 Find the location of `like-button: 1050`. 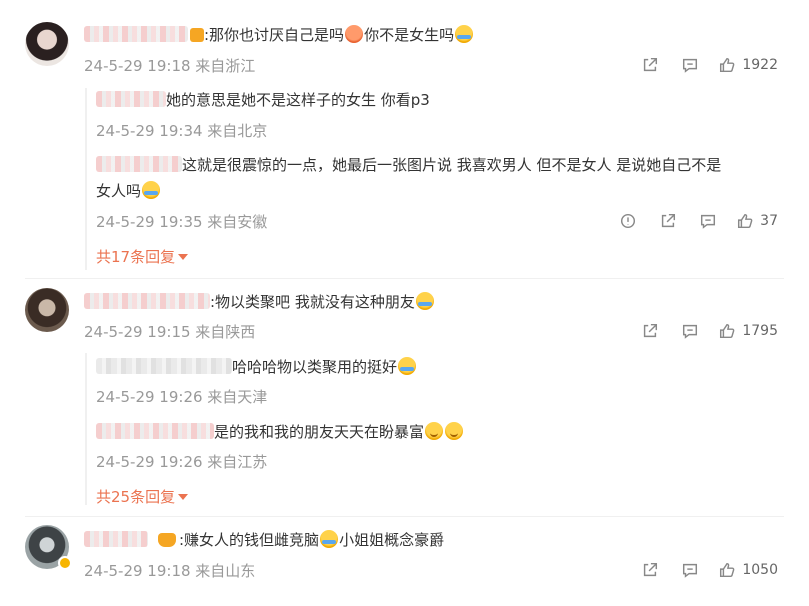

like-button: 1050 is located at coordinates (759, 570).